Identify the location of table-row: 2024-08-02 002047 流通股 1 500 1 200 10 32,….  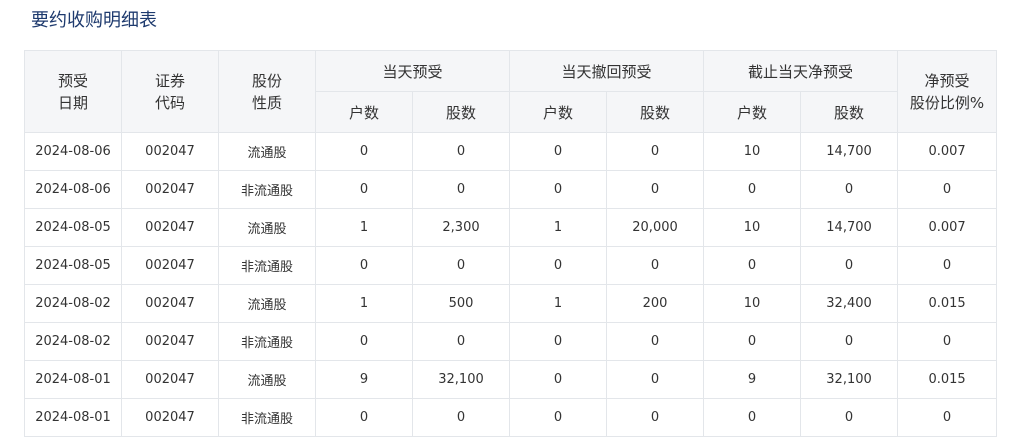
(511, 303).